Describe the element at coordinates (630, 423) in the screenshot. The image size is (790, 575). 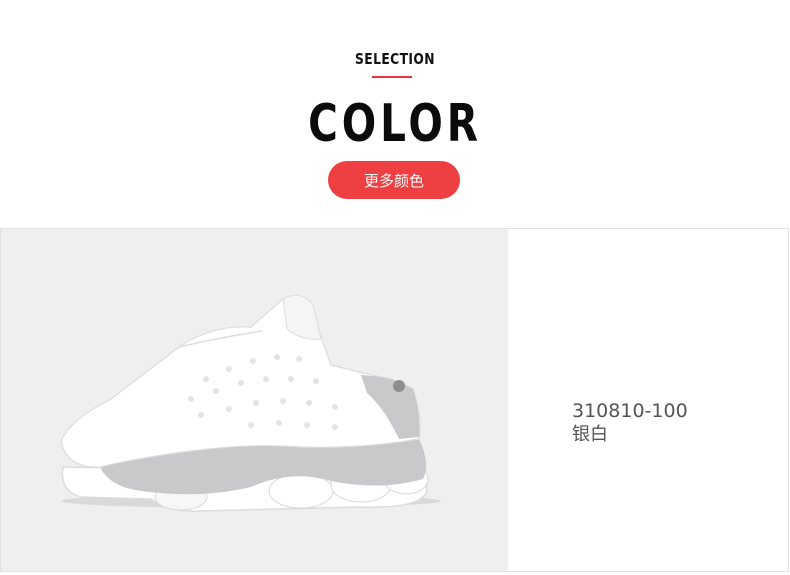
I see `product-info: 310810-100 银白` at that location.